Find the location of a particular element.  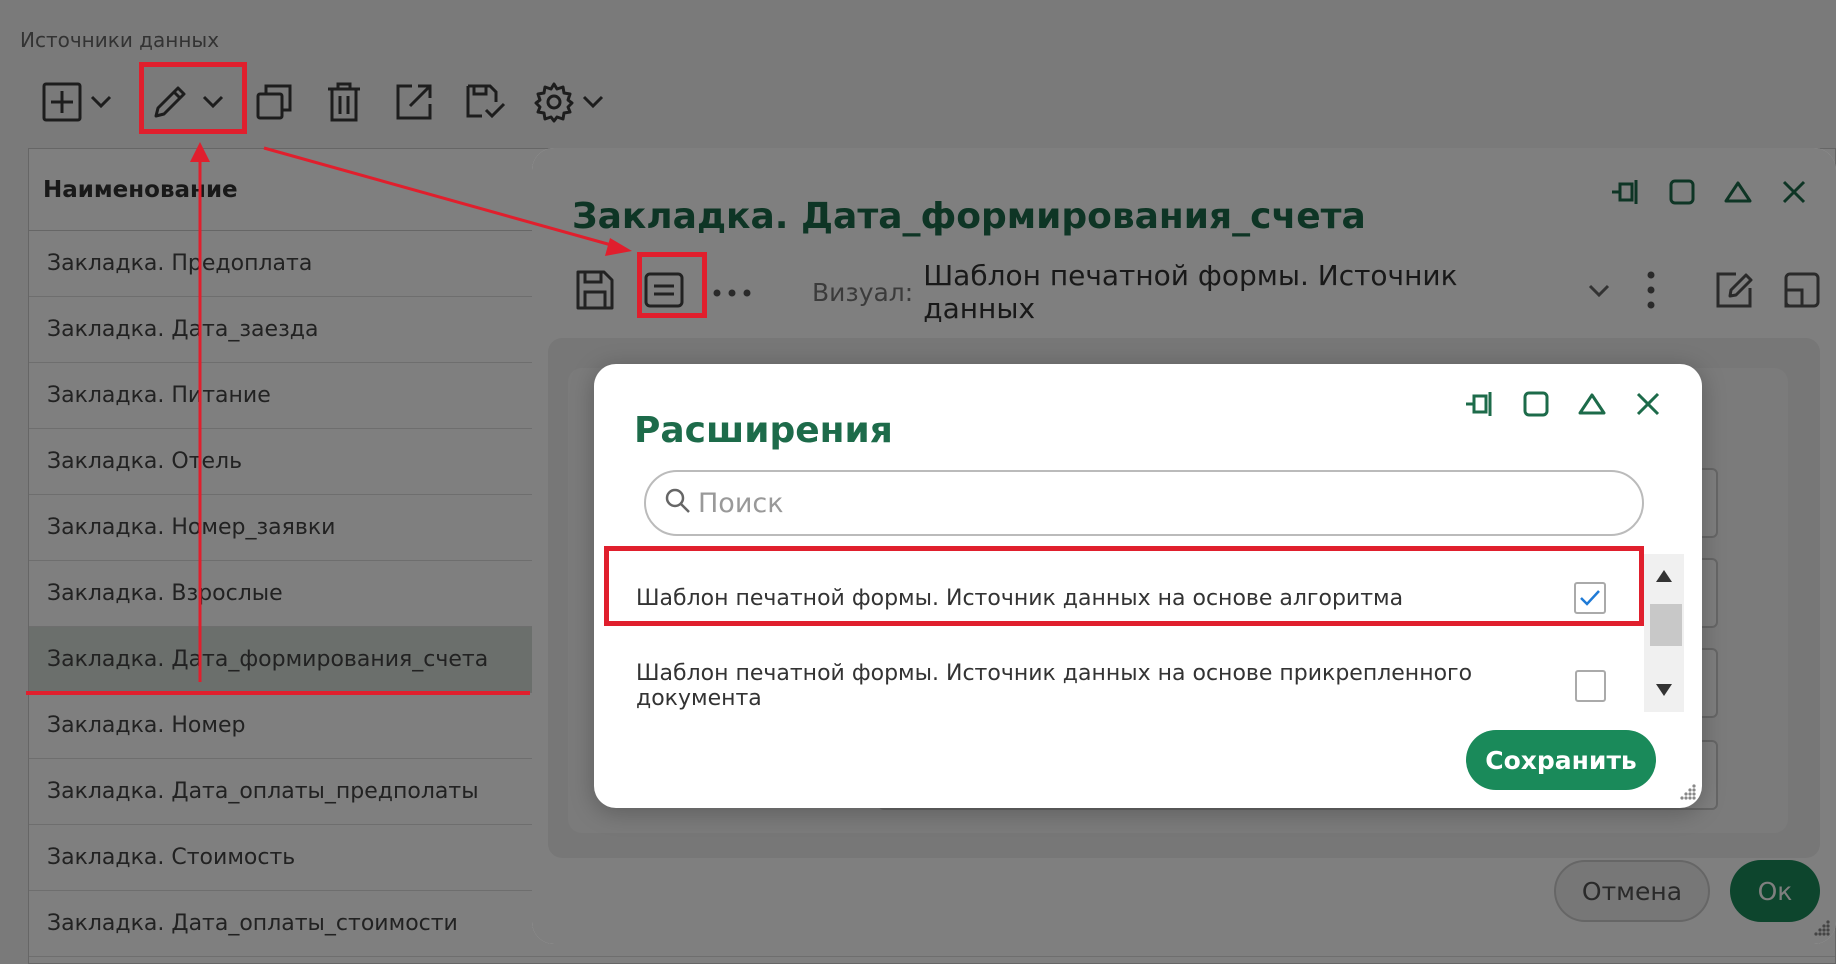

triangle-up-icon is located at coordinates (1592, 406).